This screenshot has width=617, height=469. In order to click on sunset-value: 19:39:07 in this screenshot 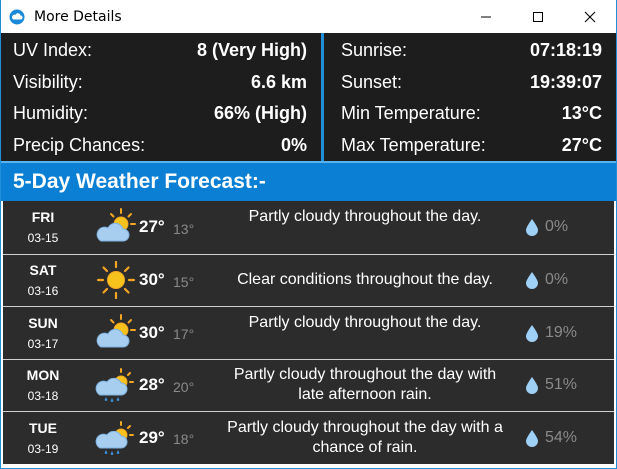, I will do `click(565, 81)`.